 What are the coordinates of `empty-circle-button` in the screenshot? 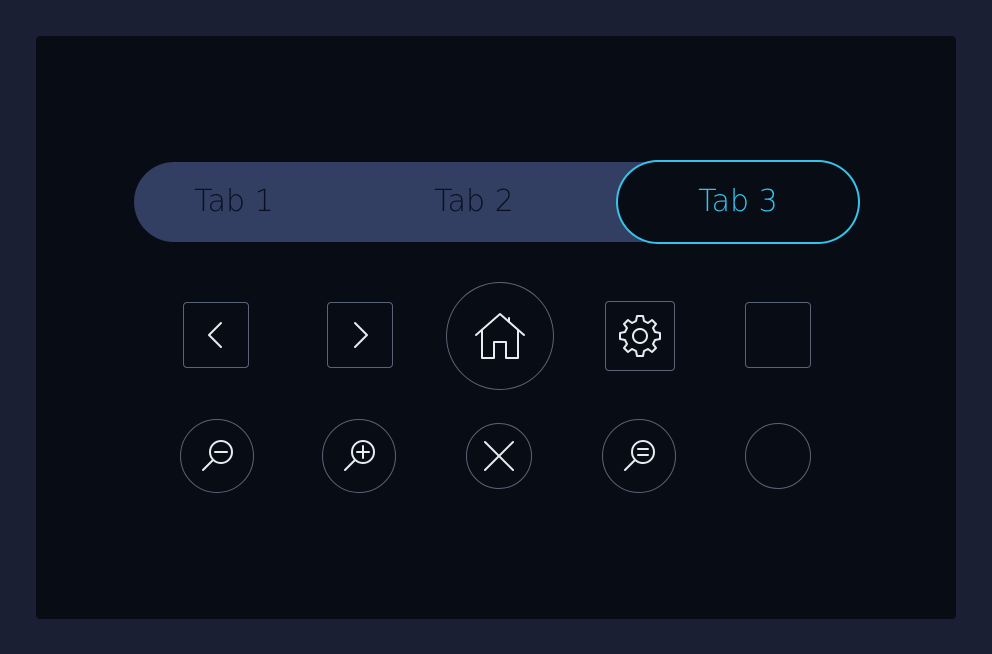 It's located at (778, 456).